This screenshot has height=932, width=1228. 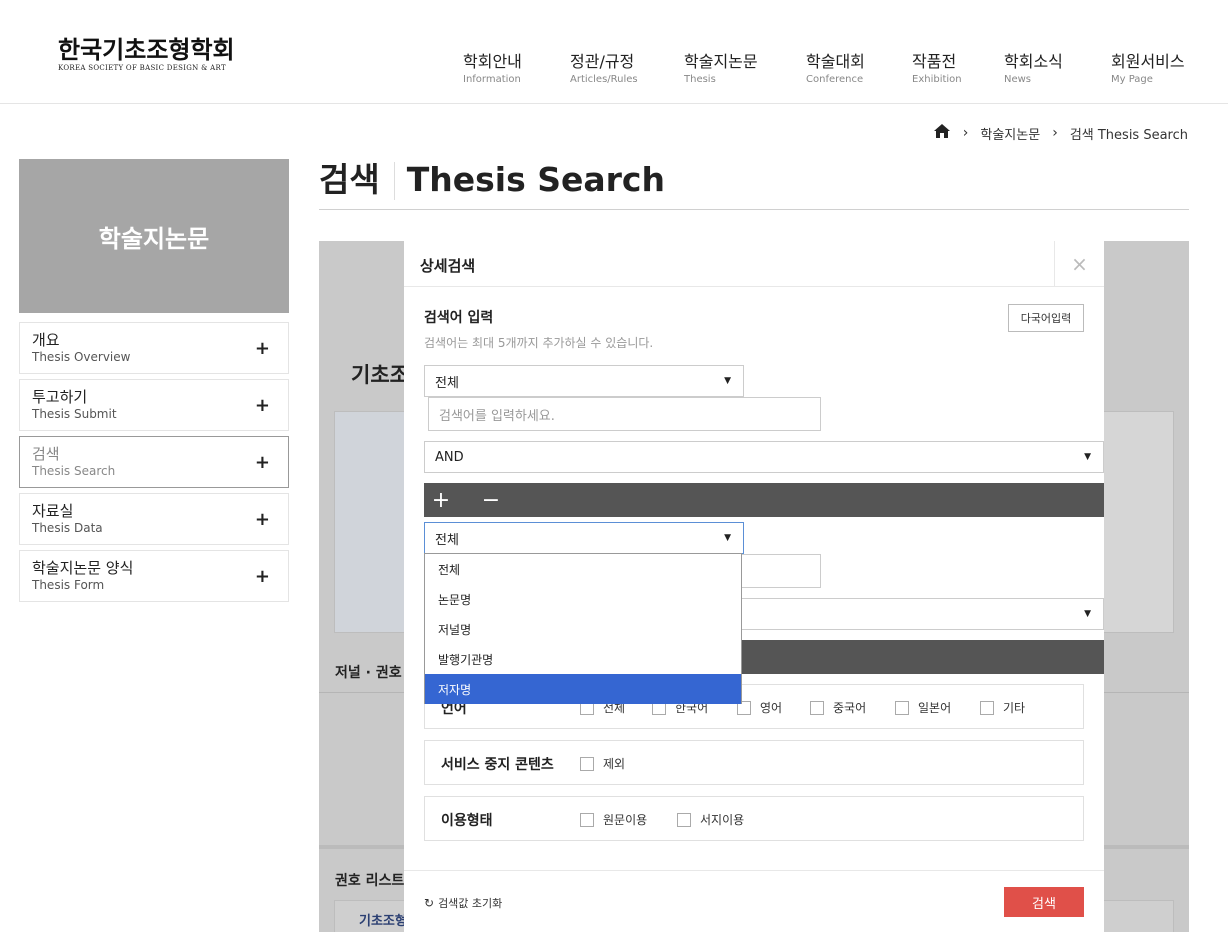 What do you see at coordinates (835, 79) in the screenshot?
I see `gnb-sublabel: Conference` at bounding box center [835, 79].